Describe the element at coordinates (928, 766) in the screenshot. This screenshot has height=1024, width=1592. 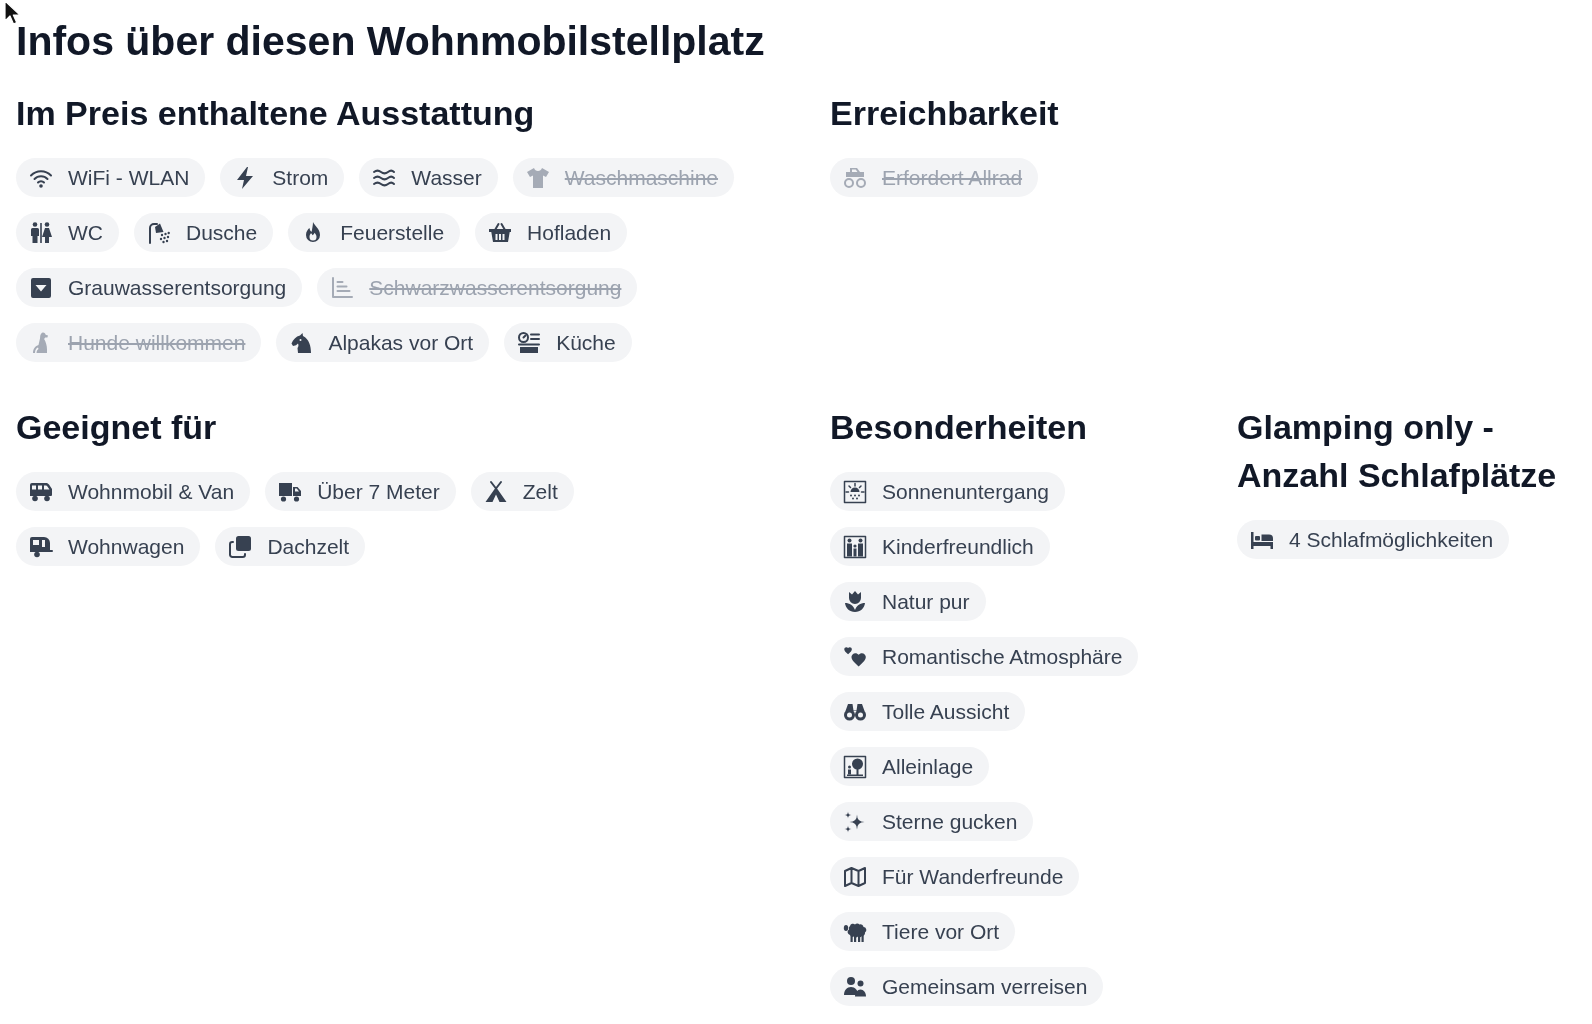
I see `tag-label: Alleinlage` at that location.